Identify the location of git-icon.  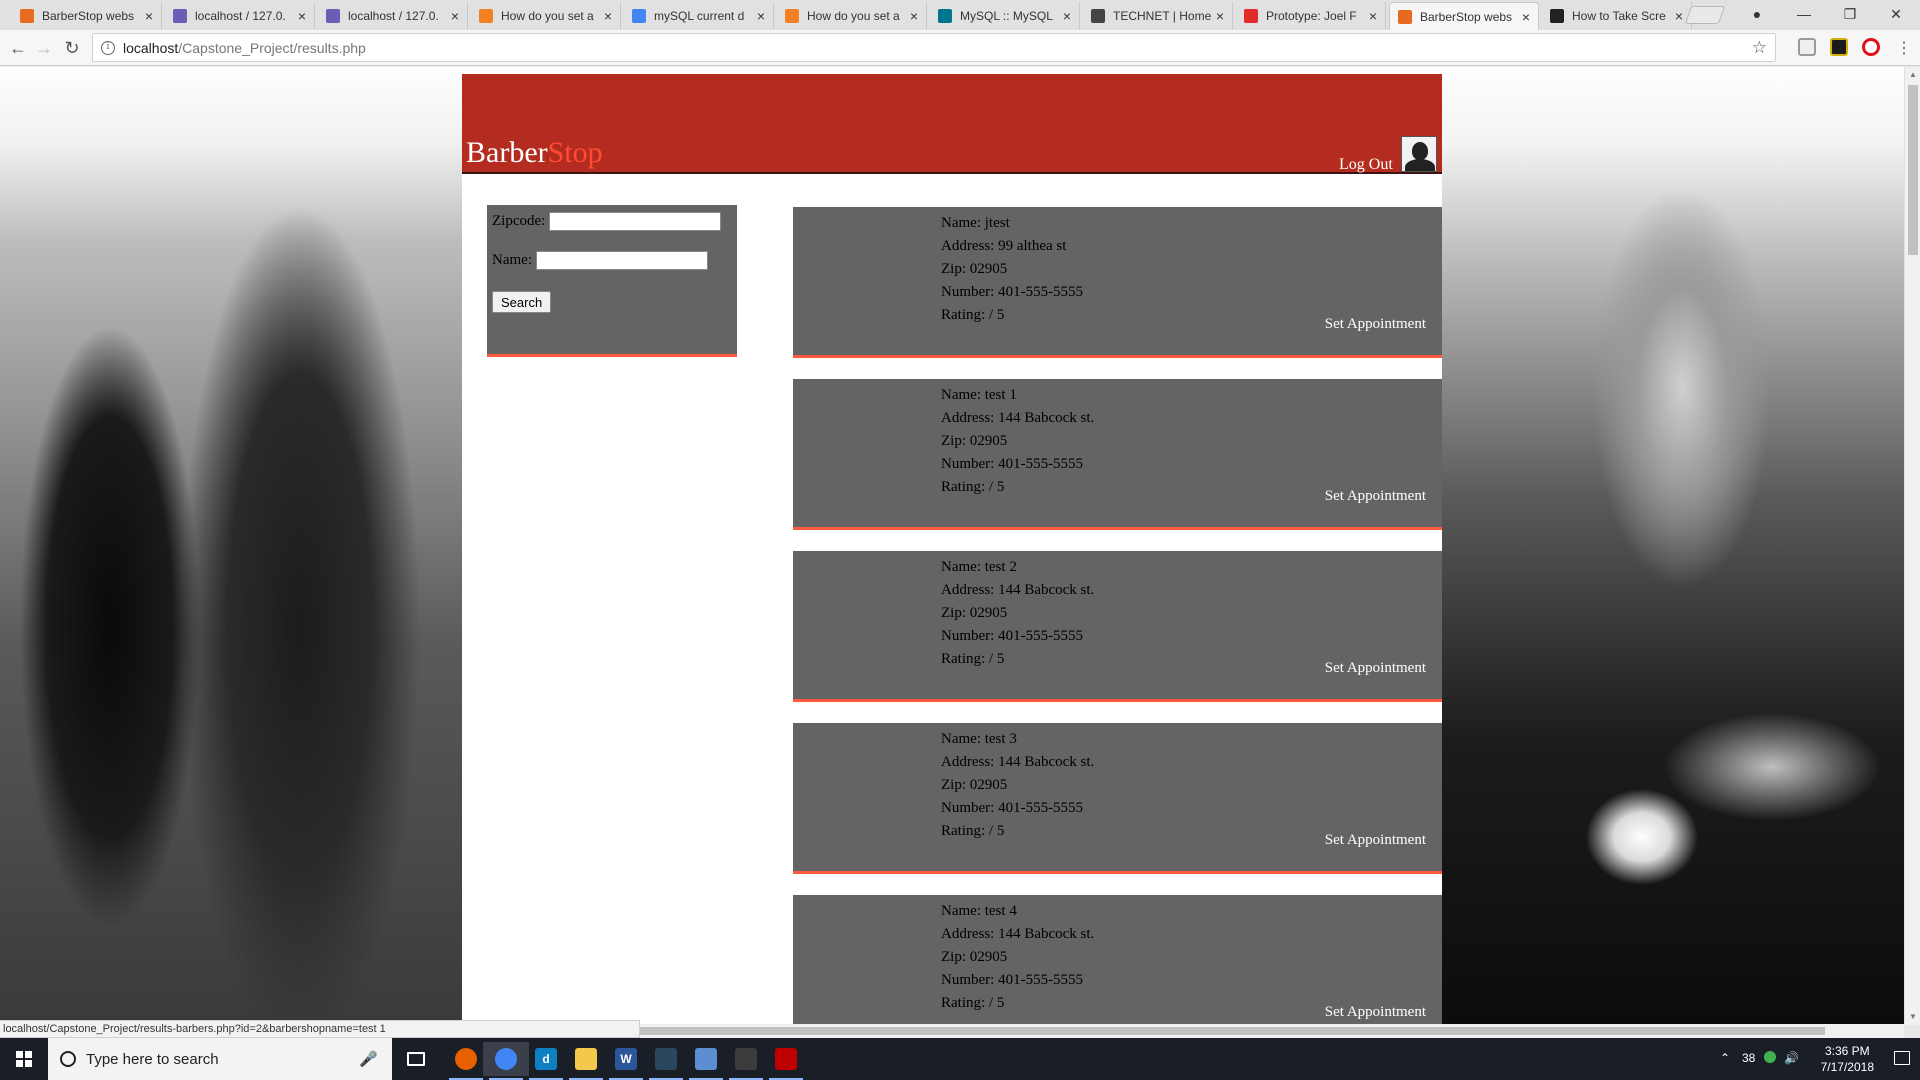
(746, 1059).